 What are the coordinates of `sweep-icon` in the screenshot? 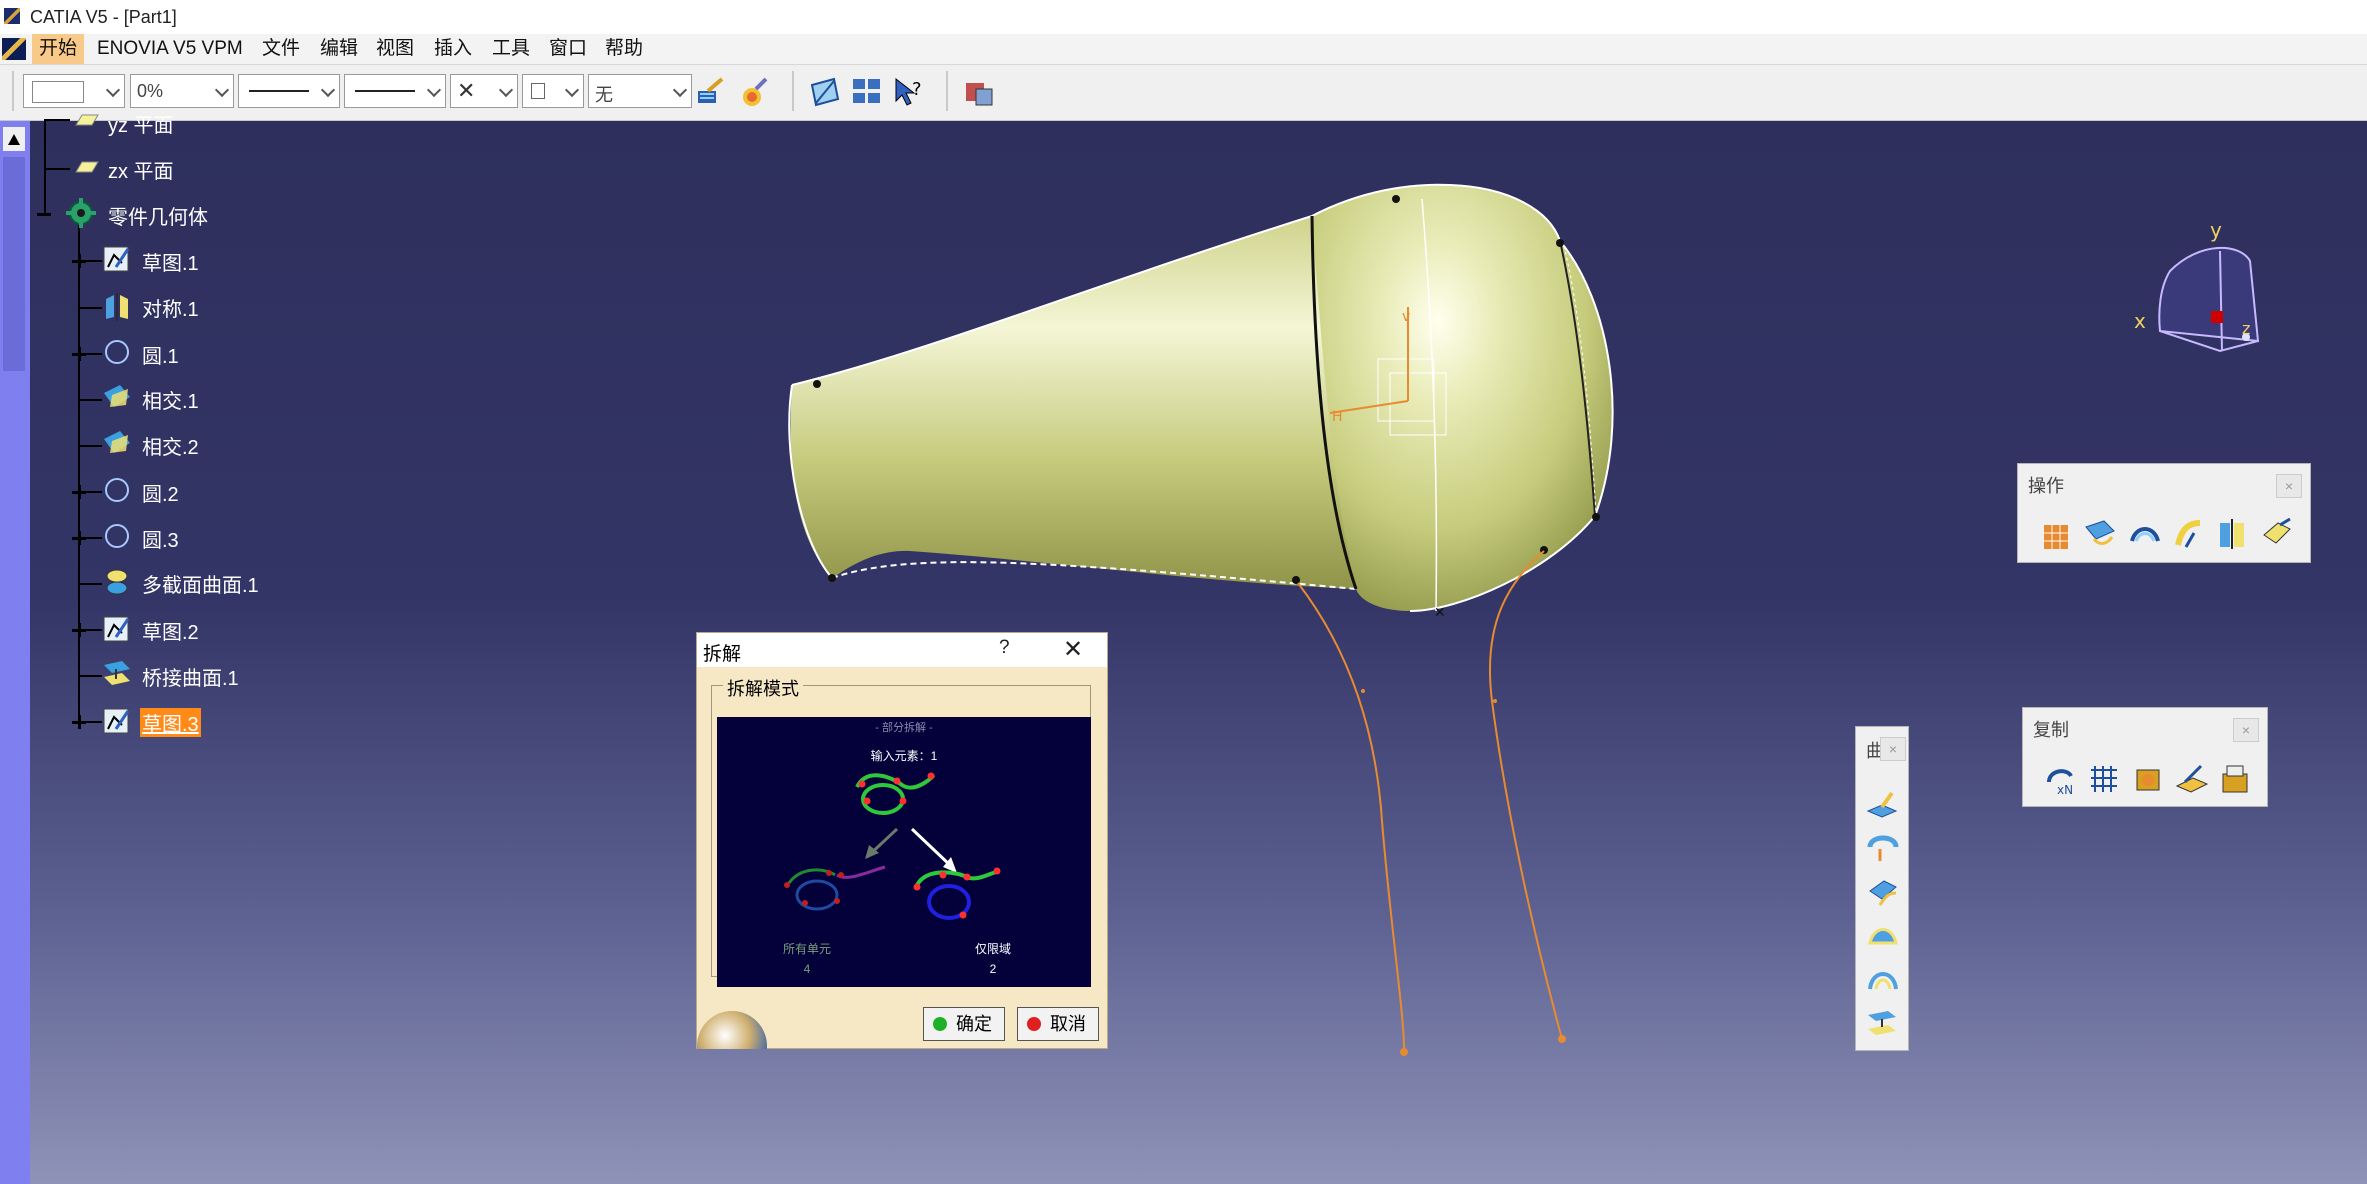 It's located at (1883, 892).